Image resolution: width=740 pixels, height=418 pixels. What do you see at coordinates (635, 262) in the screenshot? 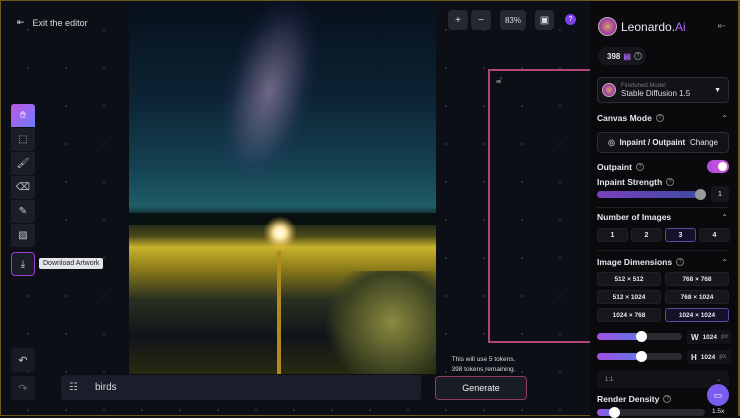
I see `image-dimensions-text: Image Dimensions` at bounding box center [635, 262].